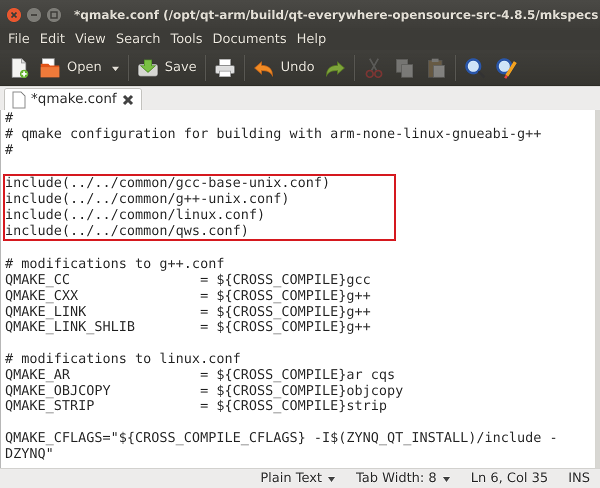 This screenshot has width=600, height=488. I want to click on window-title: *qmake.conf (/opt/qt-arm/build/qt-everywhere-opensource-src-4.8.5/mkspecs, so click(336, 15).